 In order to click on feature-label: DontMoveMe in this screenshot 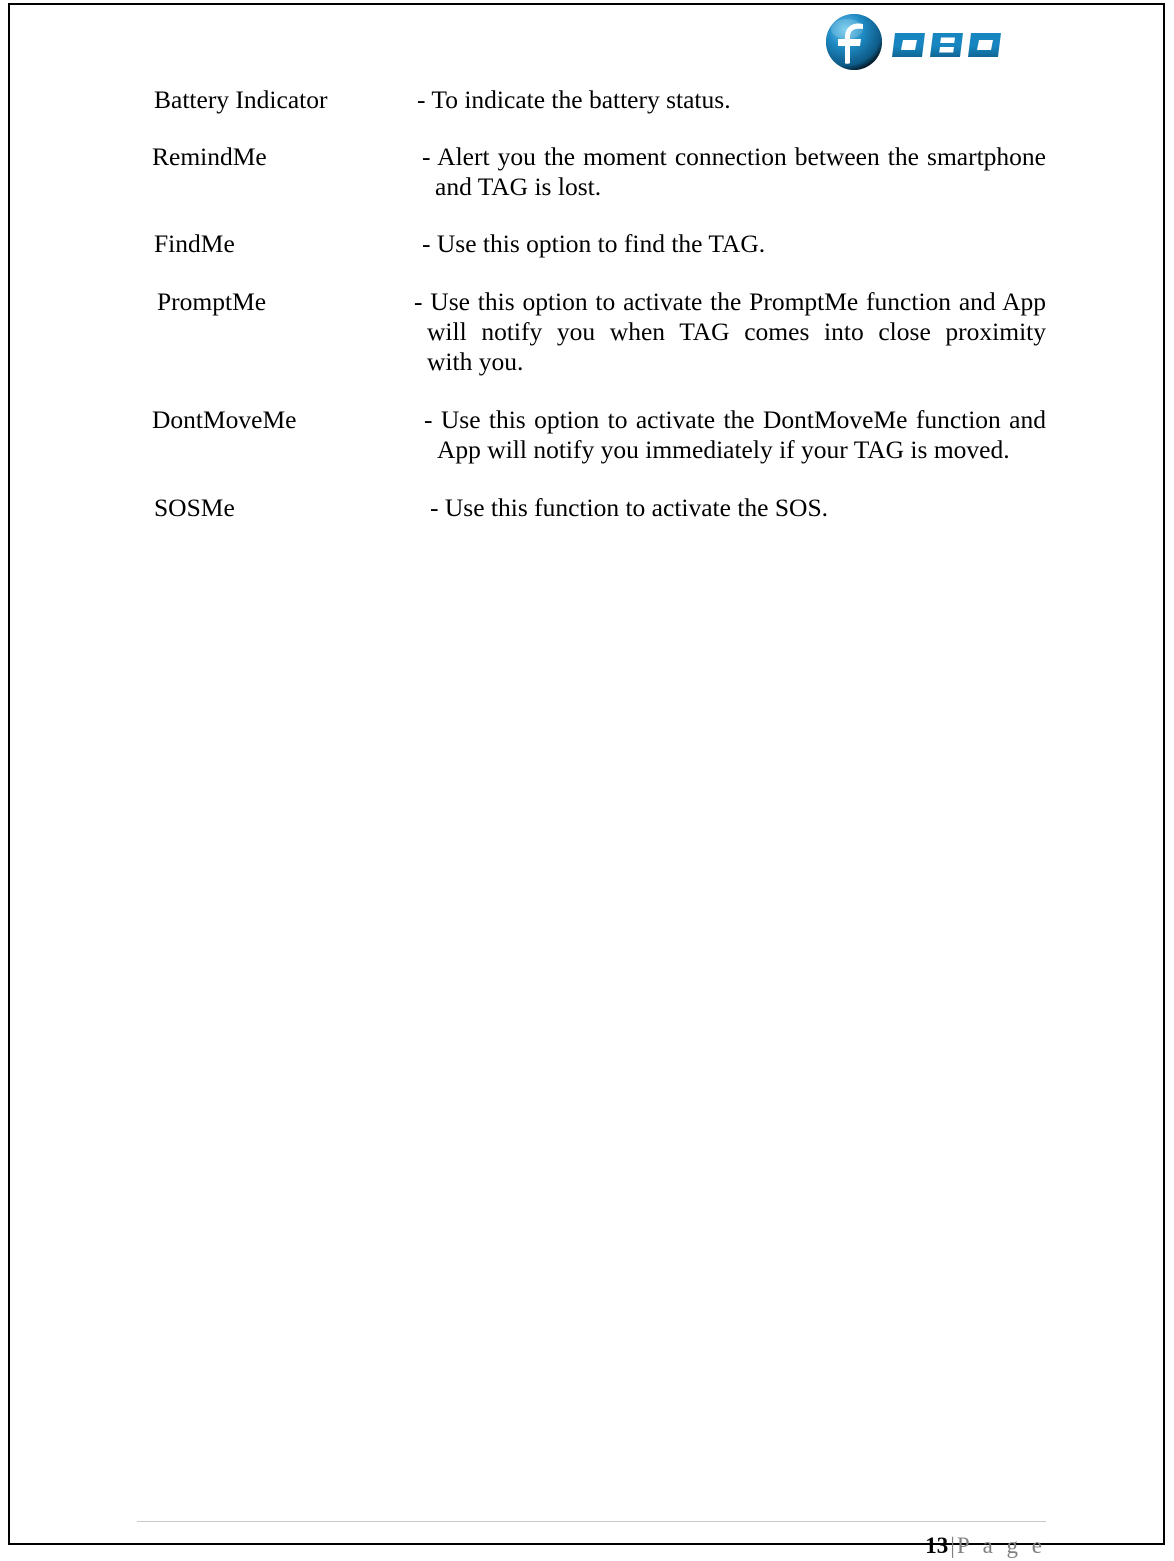, I will do `click(224, 419)`.